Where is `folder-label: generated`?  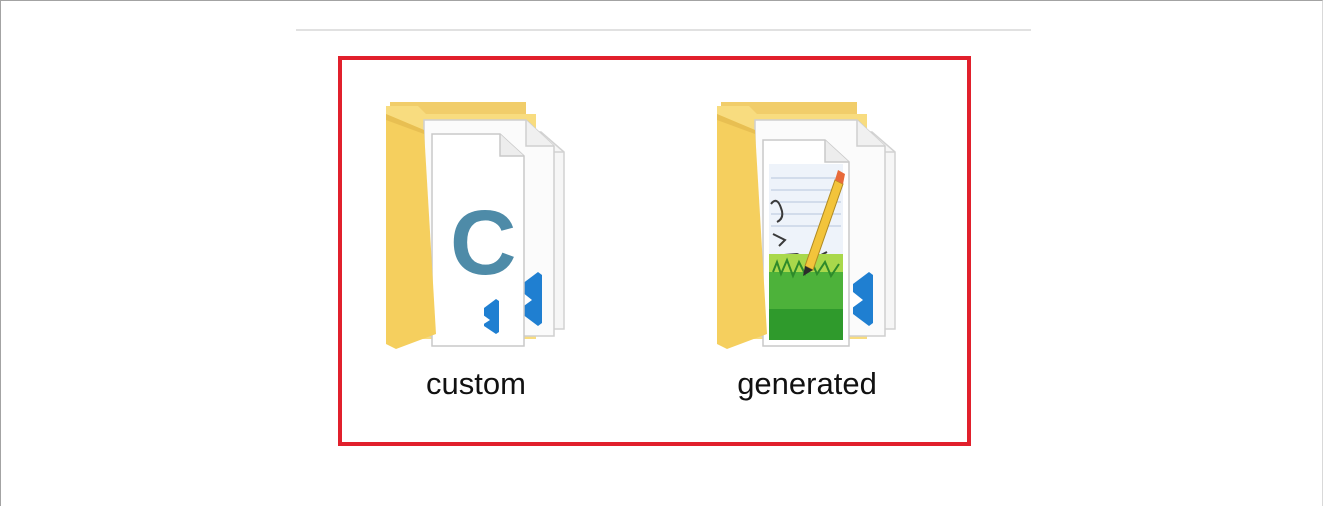
folder-label: generated is located at coordinates (807, 383).